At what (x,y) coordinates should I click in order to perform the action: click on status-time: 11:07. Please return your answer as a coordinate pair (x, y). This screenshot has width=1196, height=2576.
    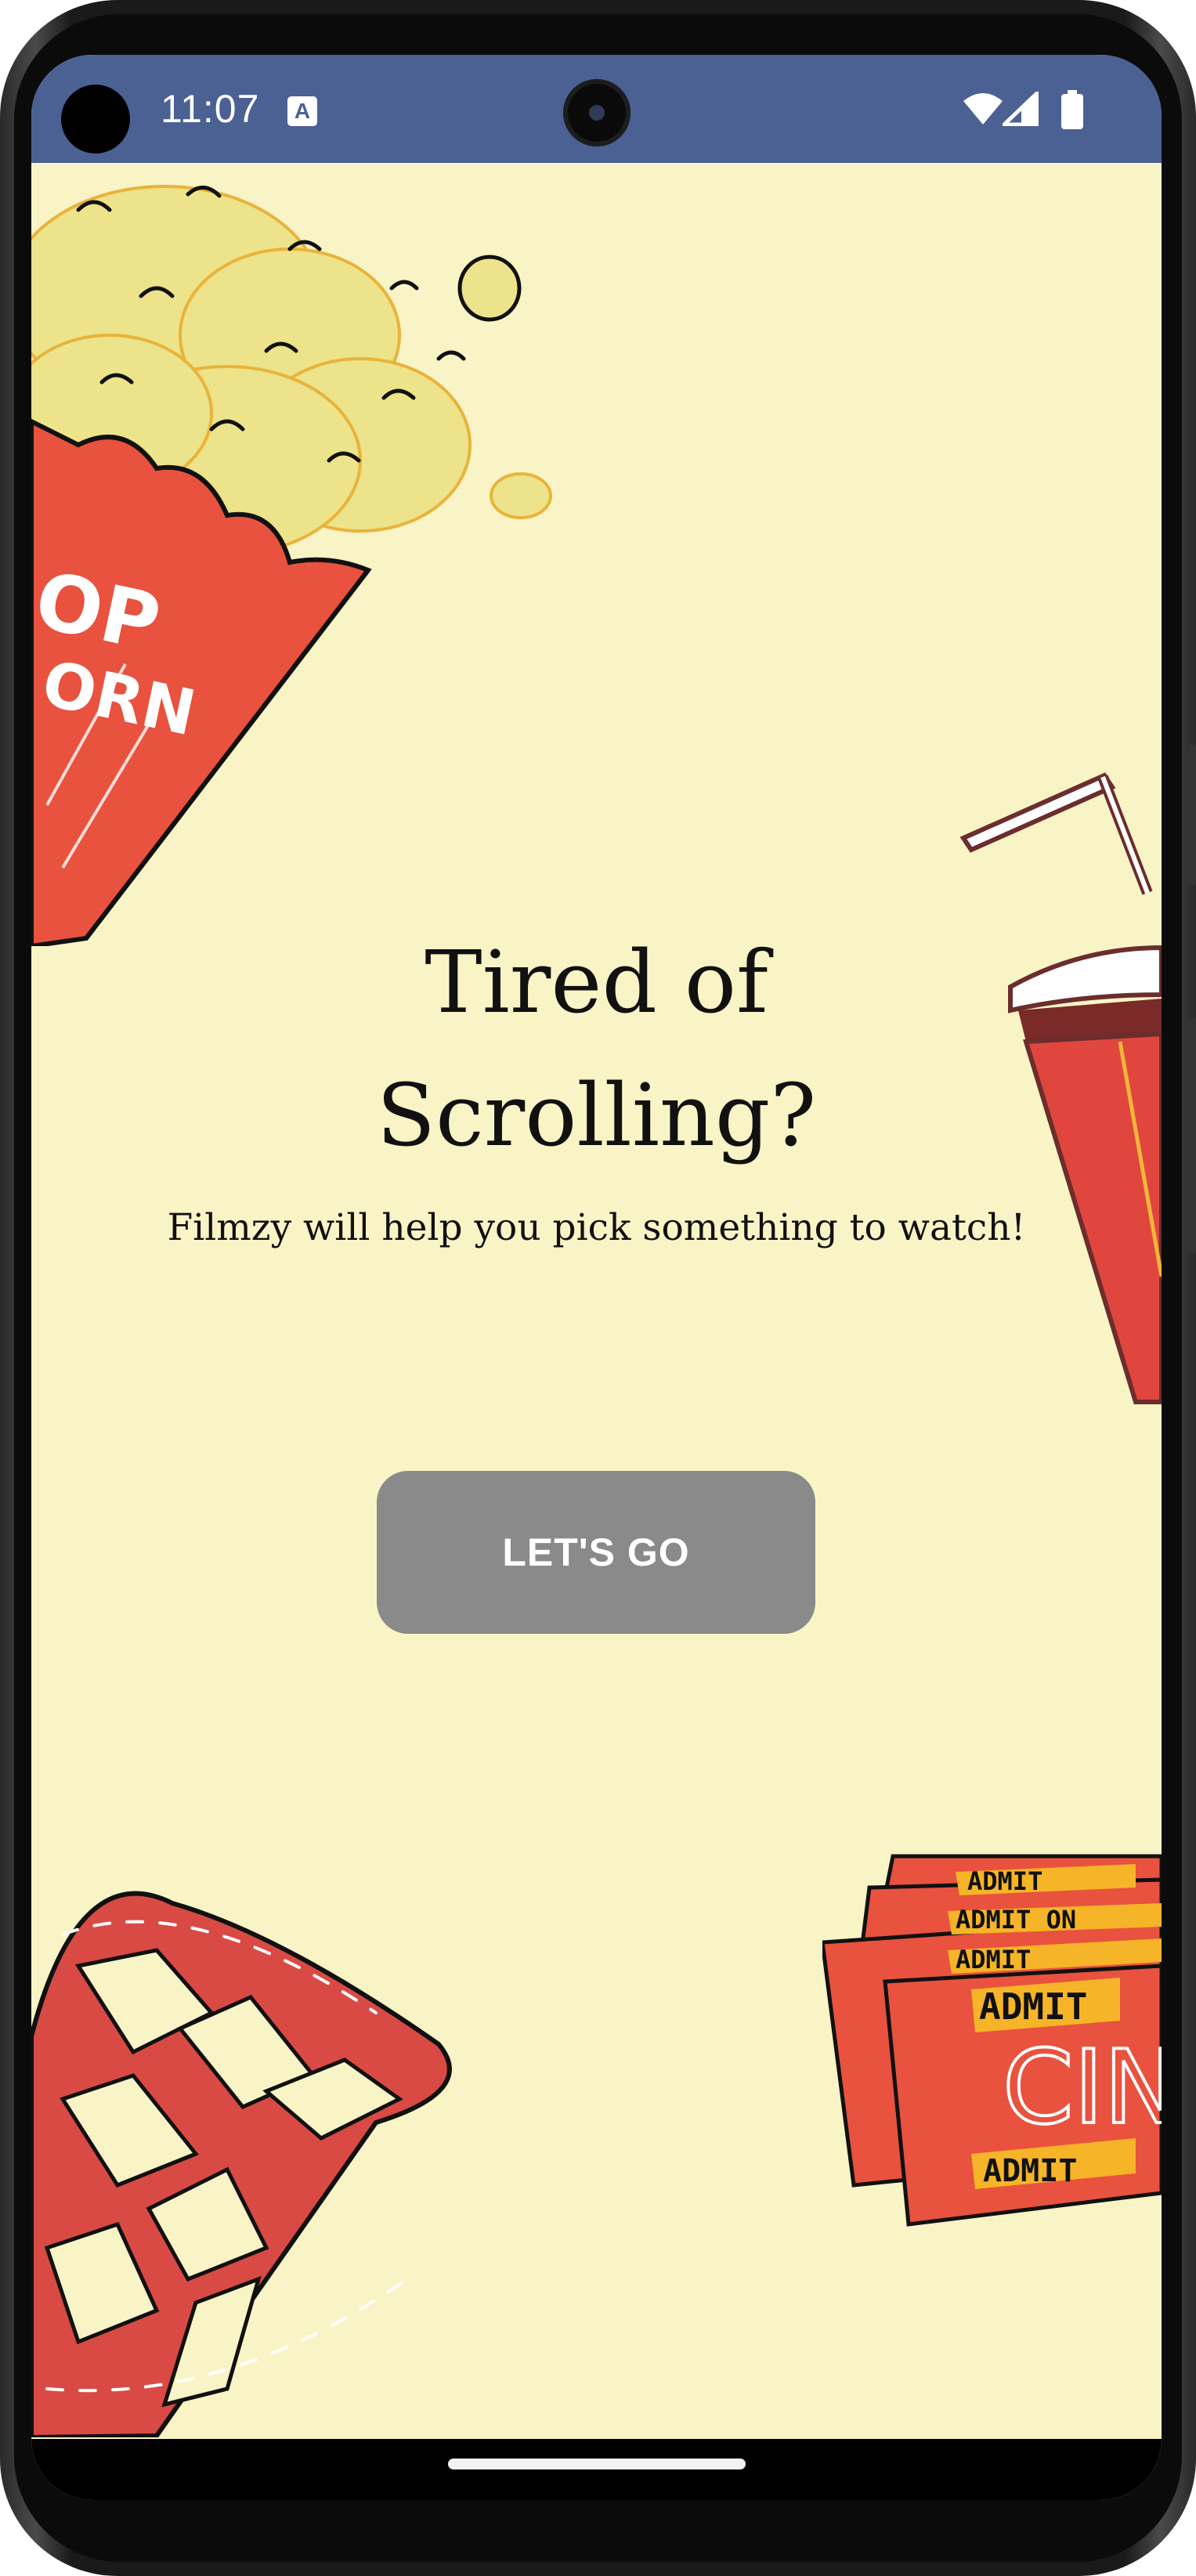
    Looking at the image, I should click on (210, 109).